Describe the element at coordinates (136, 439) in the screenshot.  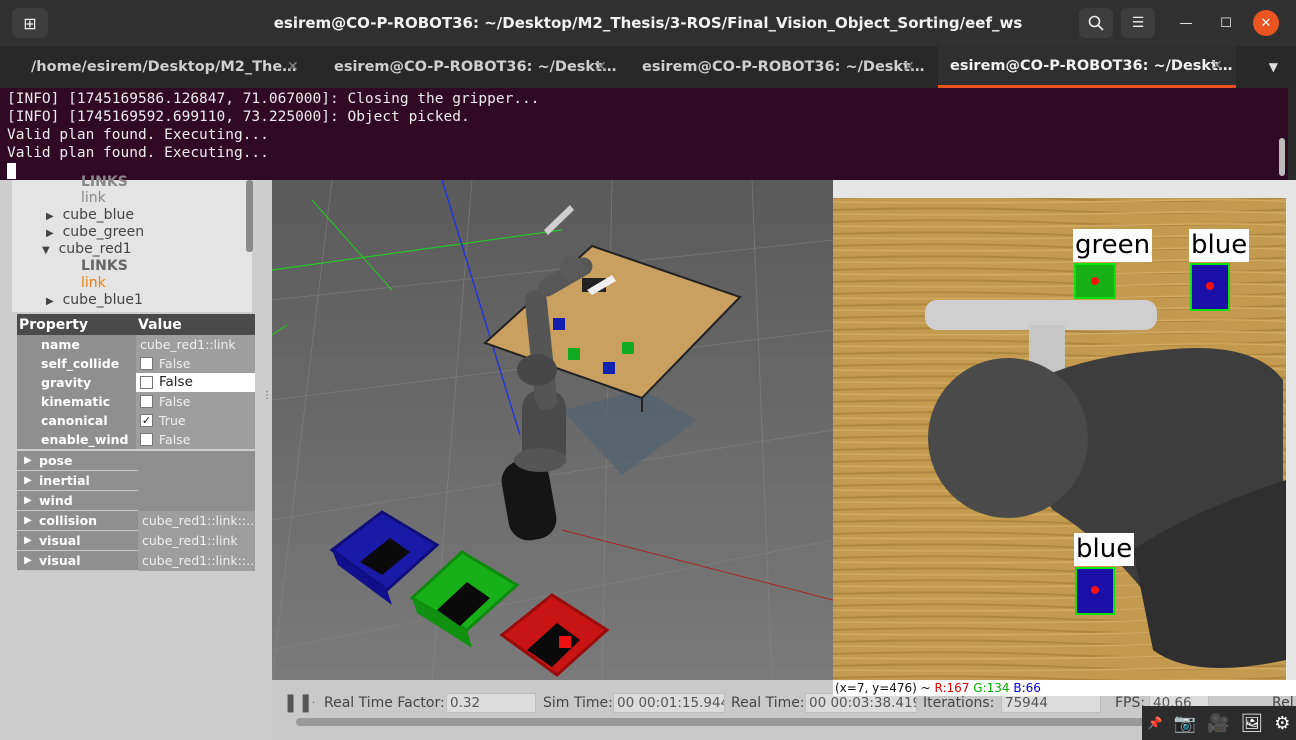
I see `prop-row-enable-wind: enable_wind False` at that location.